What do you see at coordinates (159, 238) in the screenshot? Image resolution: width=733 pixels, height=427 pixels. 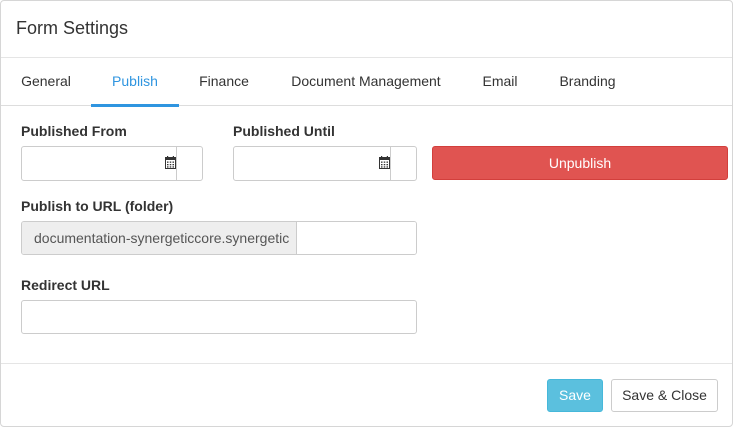 I see `publish-url-prefix: documentation-synergeticcore.synergetic` at bounding box center [159, 238].